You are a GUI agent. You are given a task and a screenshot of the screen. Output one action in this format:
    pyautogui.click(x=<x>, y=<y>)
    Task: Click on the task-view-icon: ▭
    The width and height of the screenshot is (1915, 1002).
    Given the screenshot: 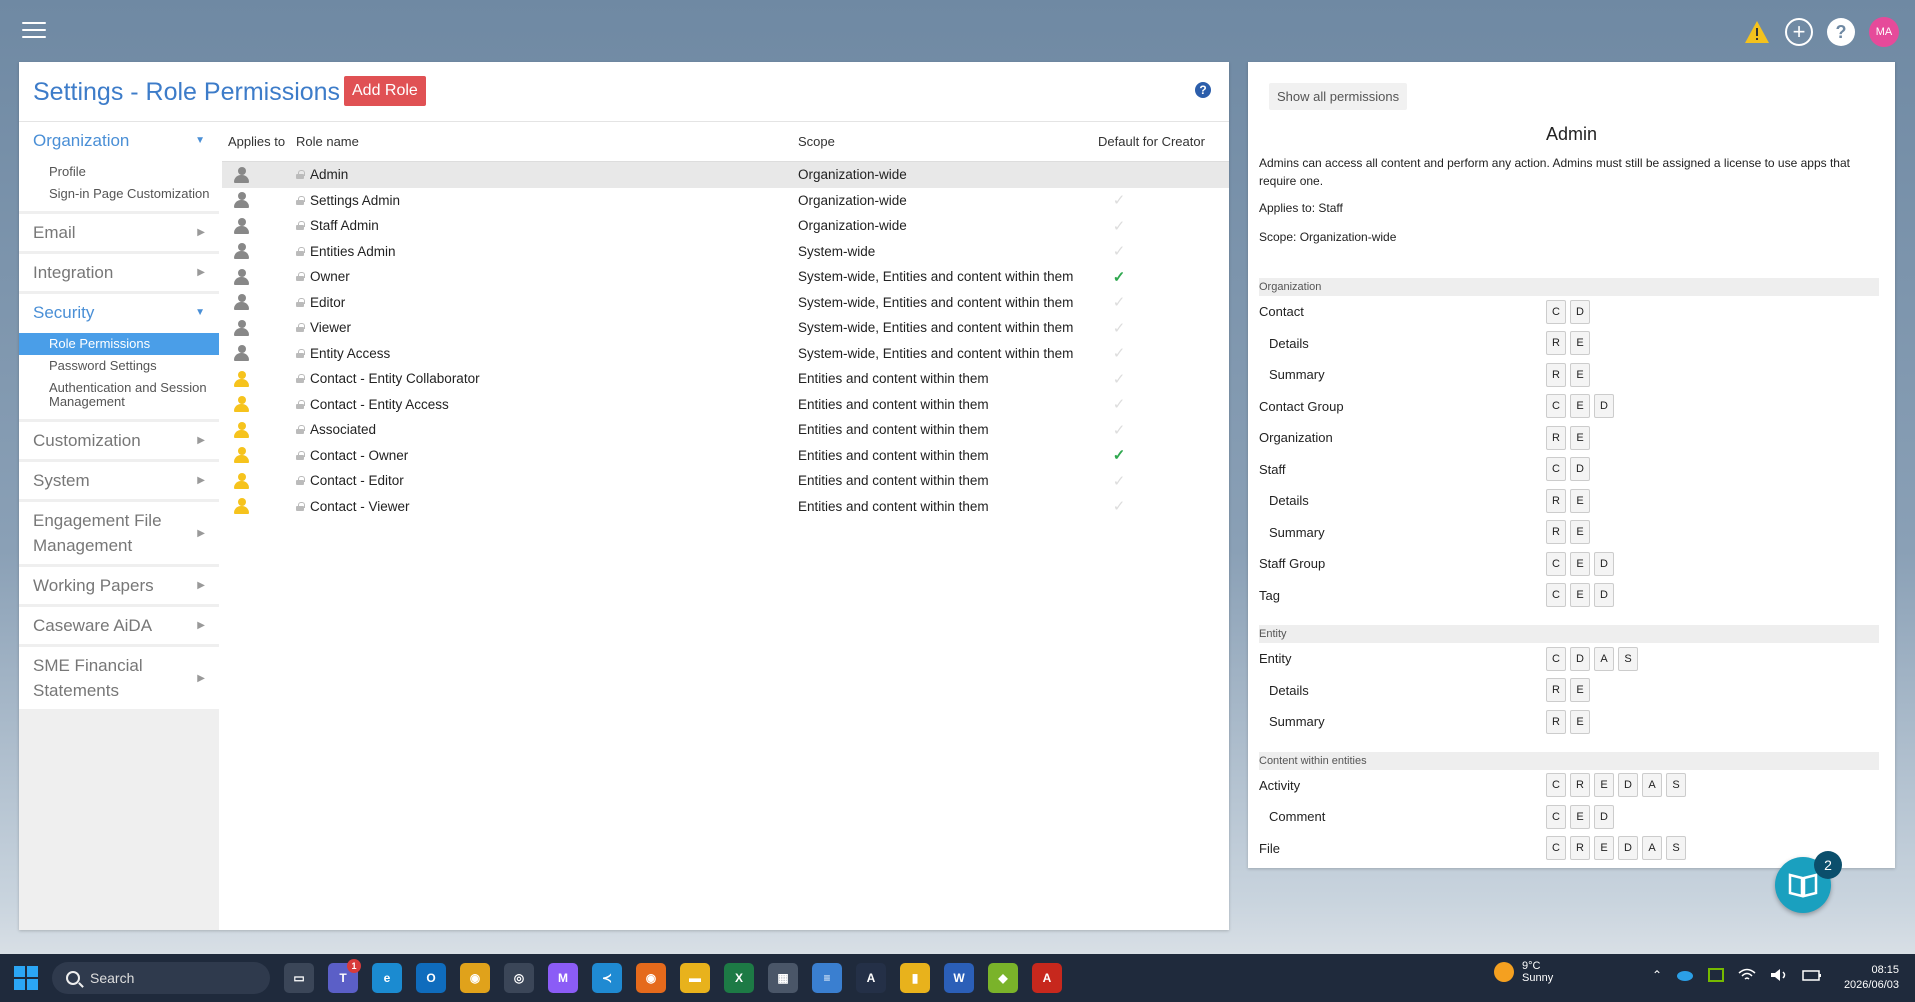 What is the action you would take?
    pyautogui.click(x=299, y=978)
    